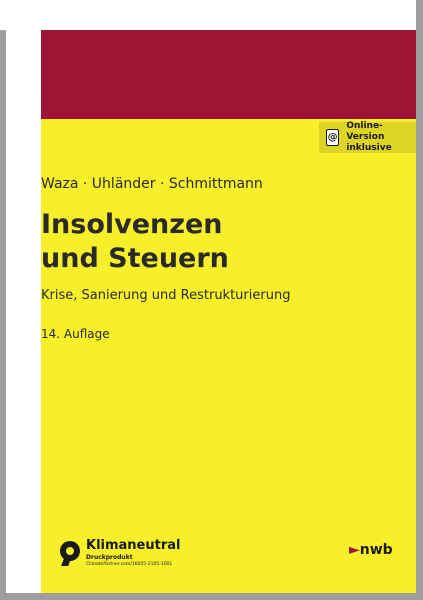 The image size is (423, 600). What do you see at coordinates (133, 545) in the screenshot?
I see `climate-label-name: Klimaneutral` at bounding box center [133, 545].